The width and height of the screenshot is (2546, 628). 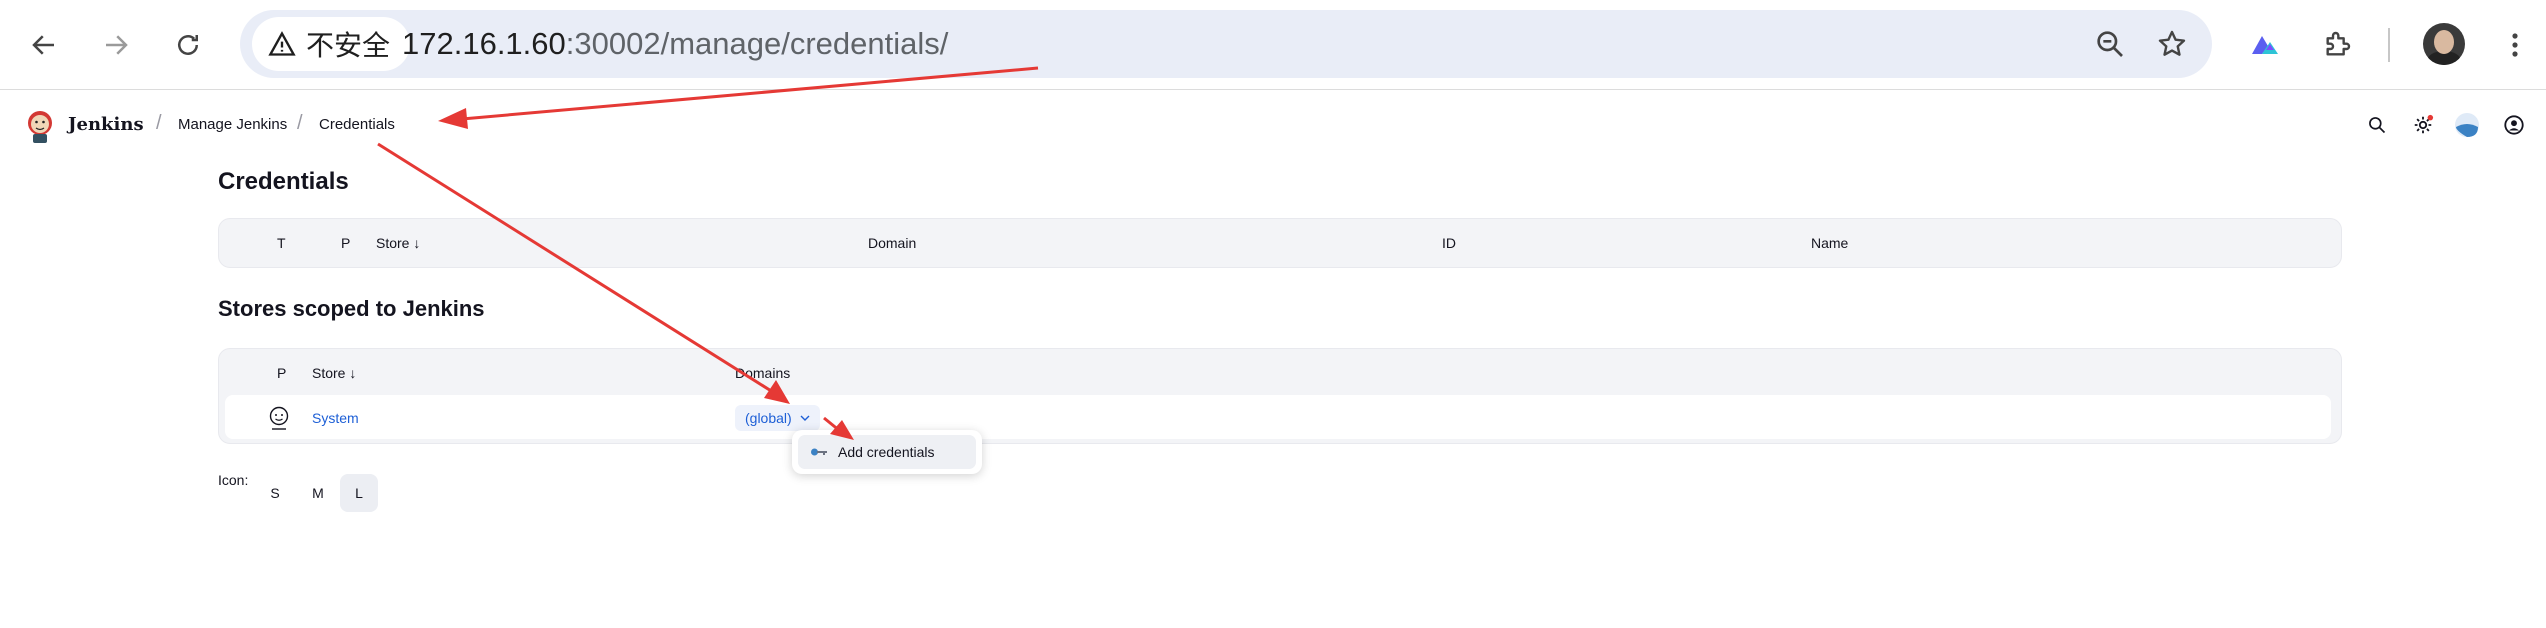 I want to click on url-text: 172.16.1.60:30002/manage/credentials/, so click(x=675, y=44).